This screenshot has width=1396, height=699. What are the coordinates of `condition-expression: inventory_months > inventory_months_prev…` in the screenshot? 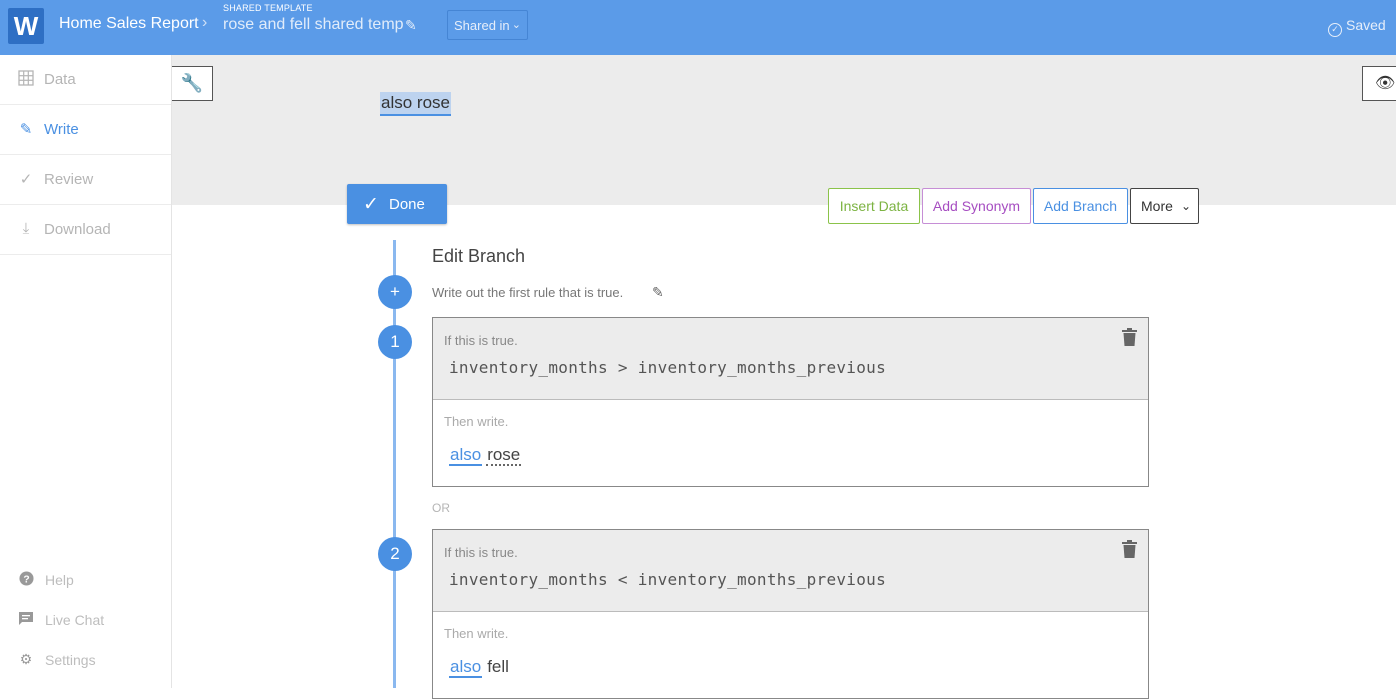 It's located at (667, 367).